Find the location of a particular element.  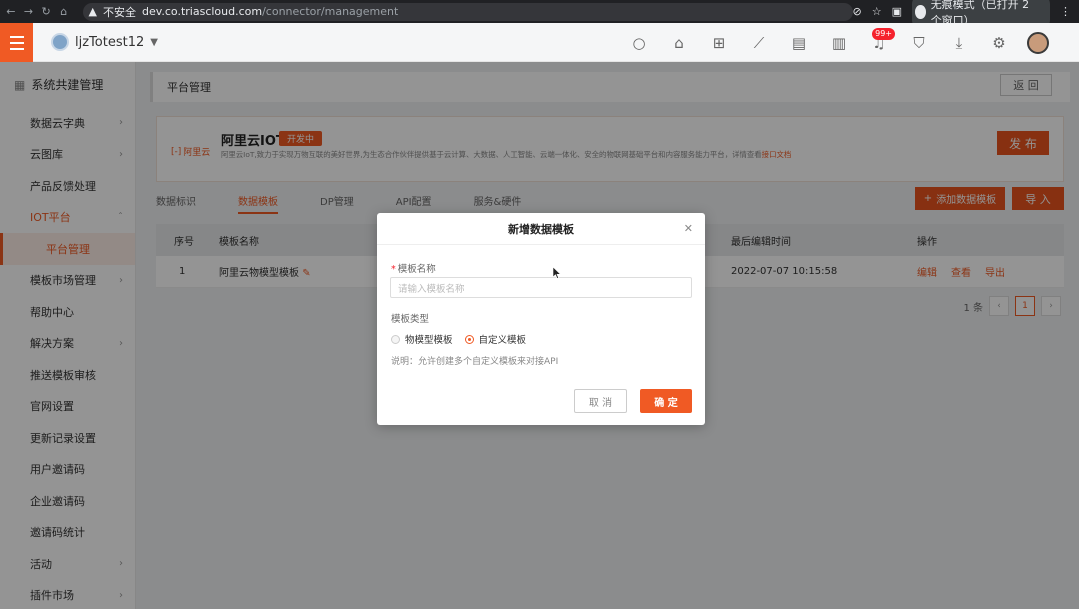

document-icon: ▤ is located at coordinates (799, 42).